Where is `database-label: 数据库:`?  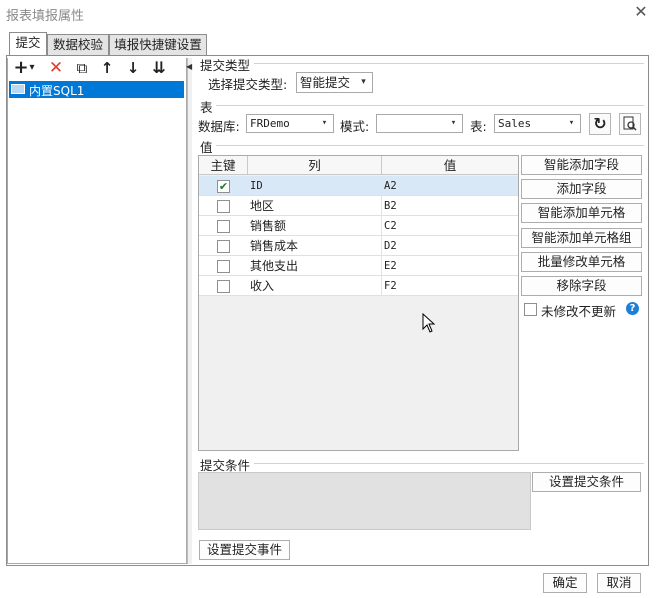
database-label: 数据库: is located at coordinates (219, 126).